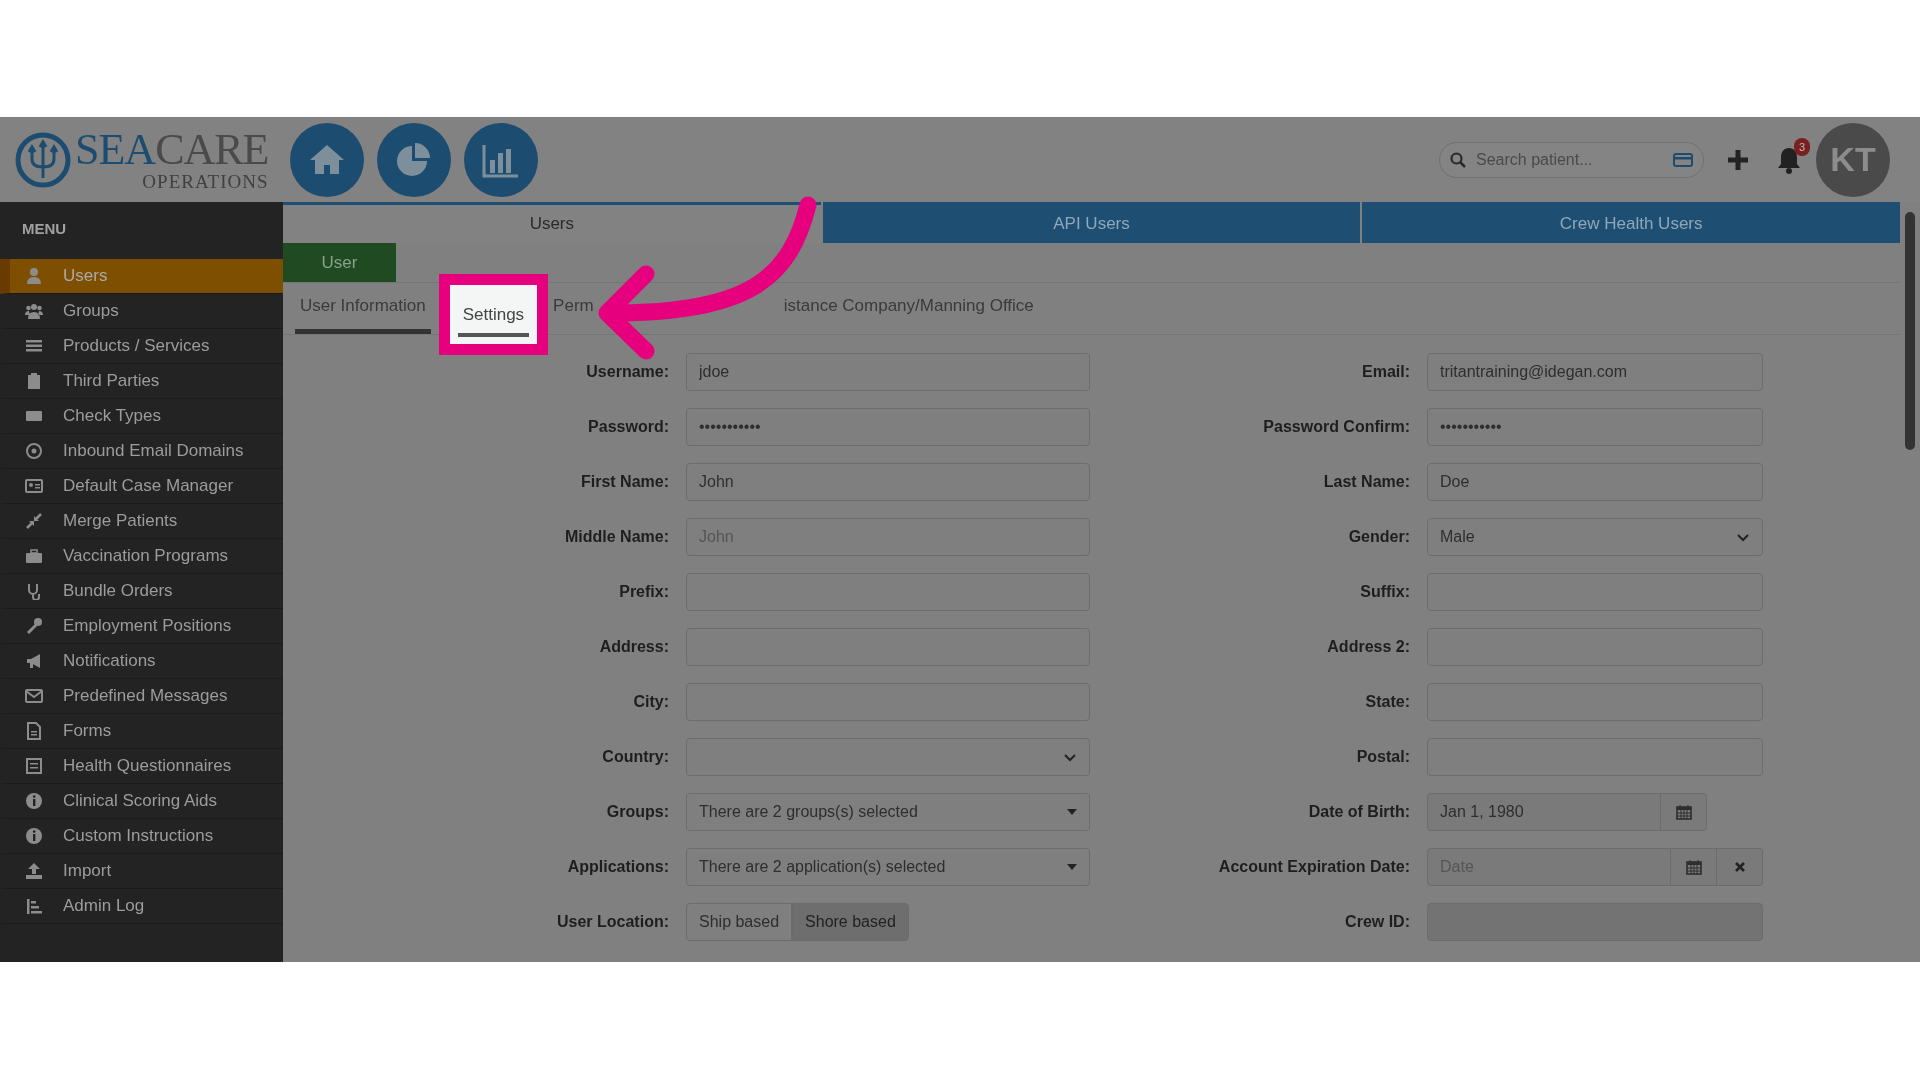 The width and height of the screenshot is (1920, 1080). Describe the element at coordinates (888, 867) in the screenshot. I see `dropdown: There are 2 application(s) selected` at that location.